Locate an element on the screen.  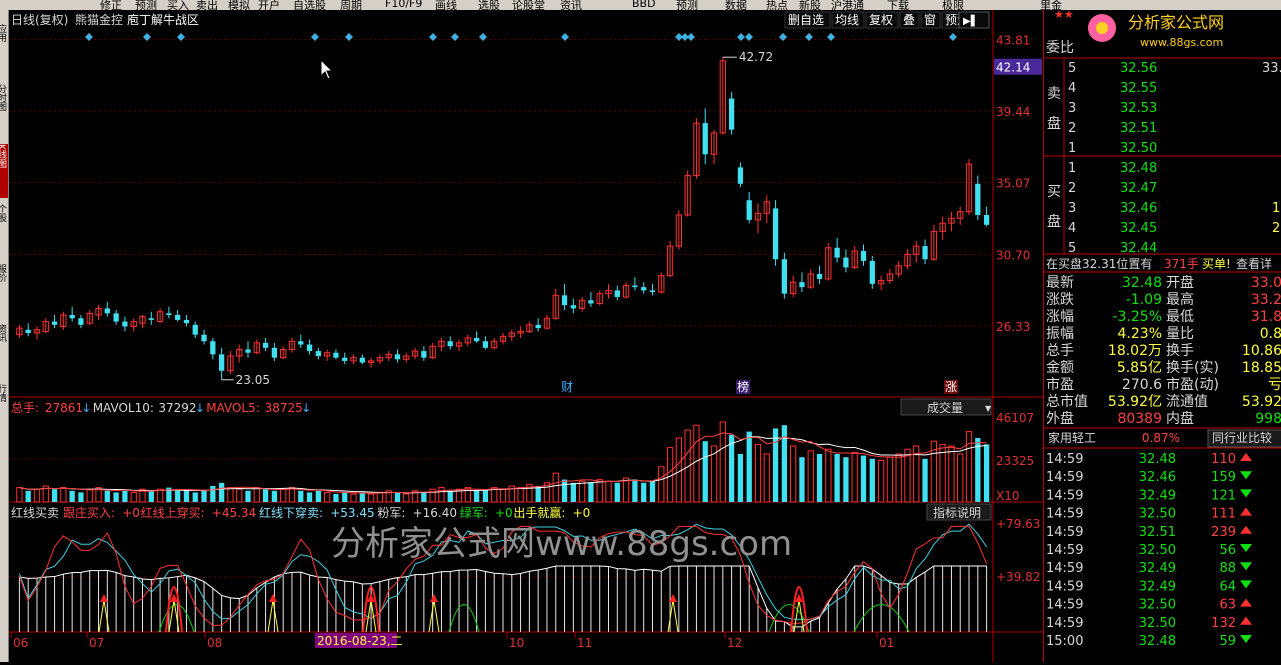
indicator-legend-3: 红线上穿买: is located at coordinates (173, 512).